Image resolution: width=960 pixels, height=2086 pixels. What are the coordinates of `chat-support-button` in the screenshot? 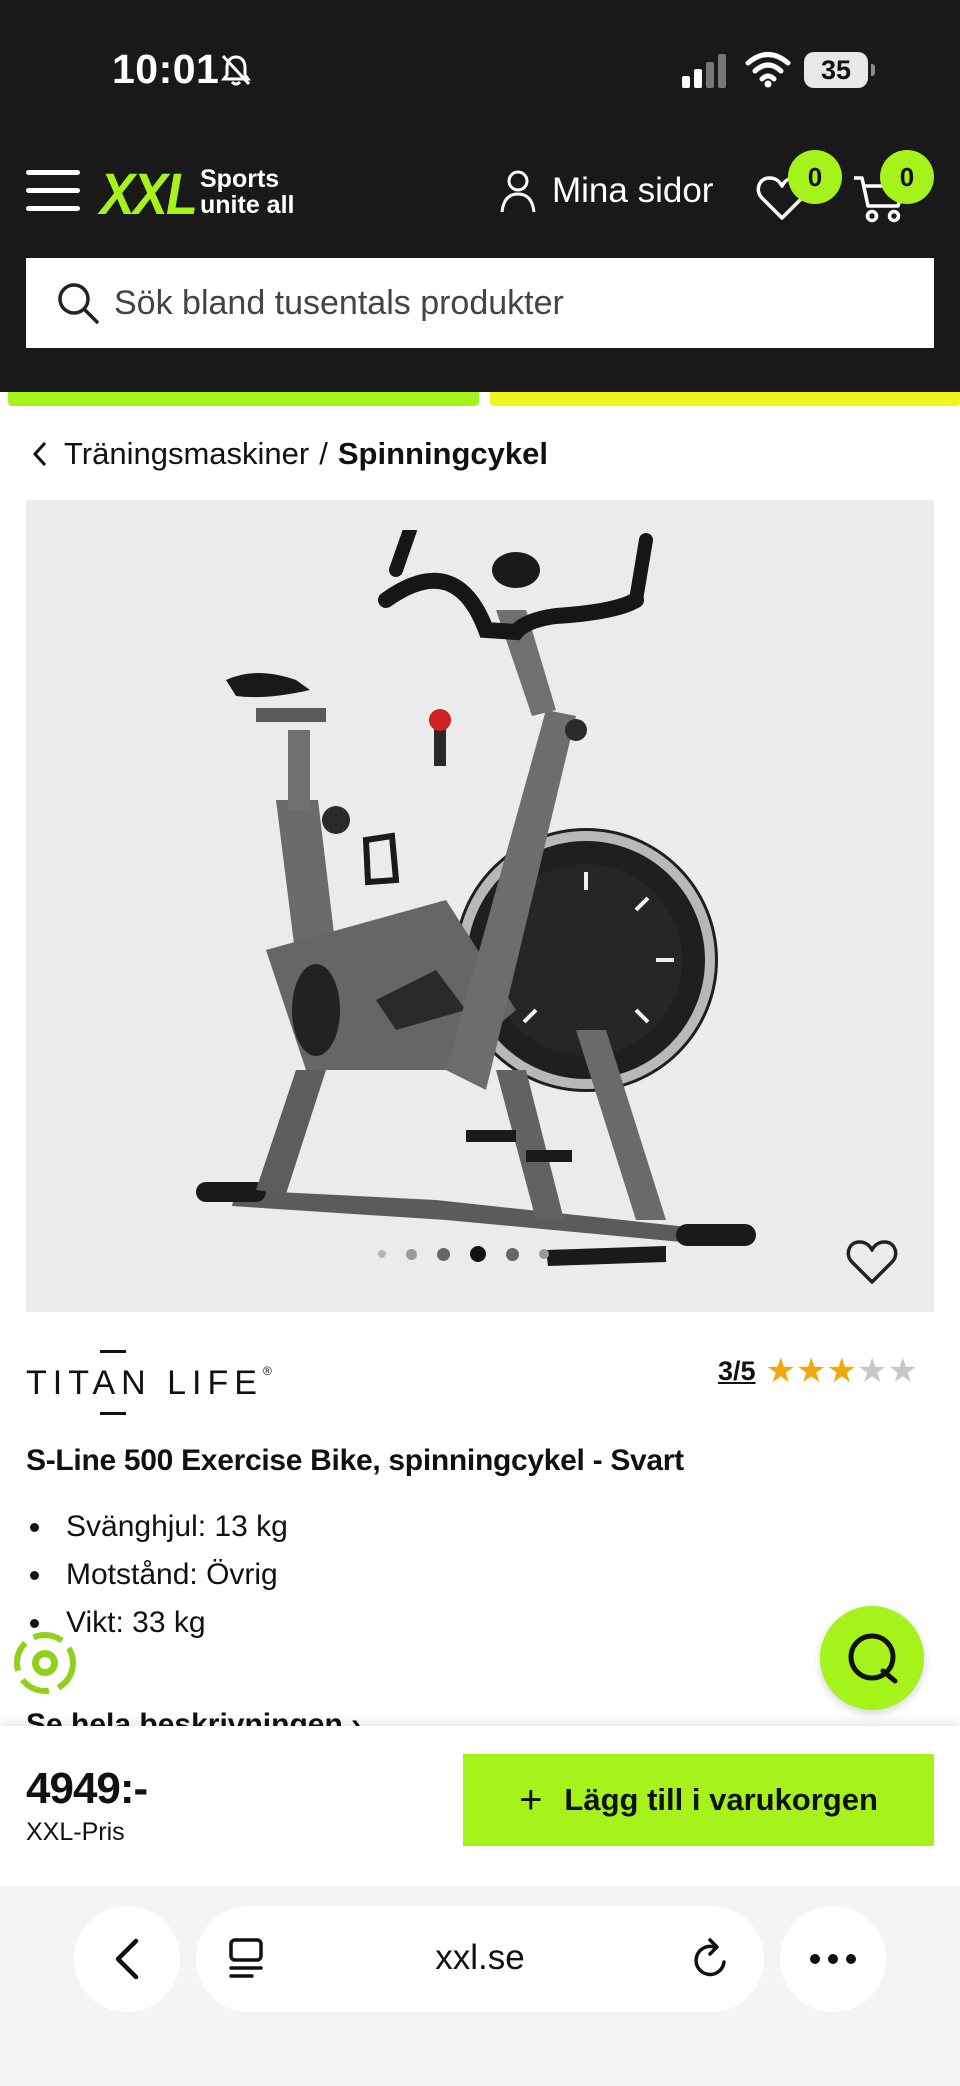 It's located at (872, 1658).